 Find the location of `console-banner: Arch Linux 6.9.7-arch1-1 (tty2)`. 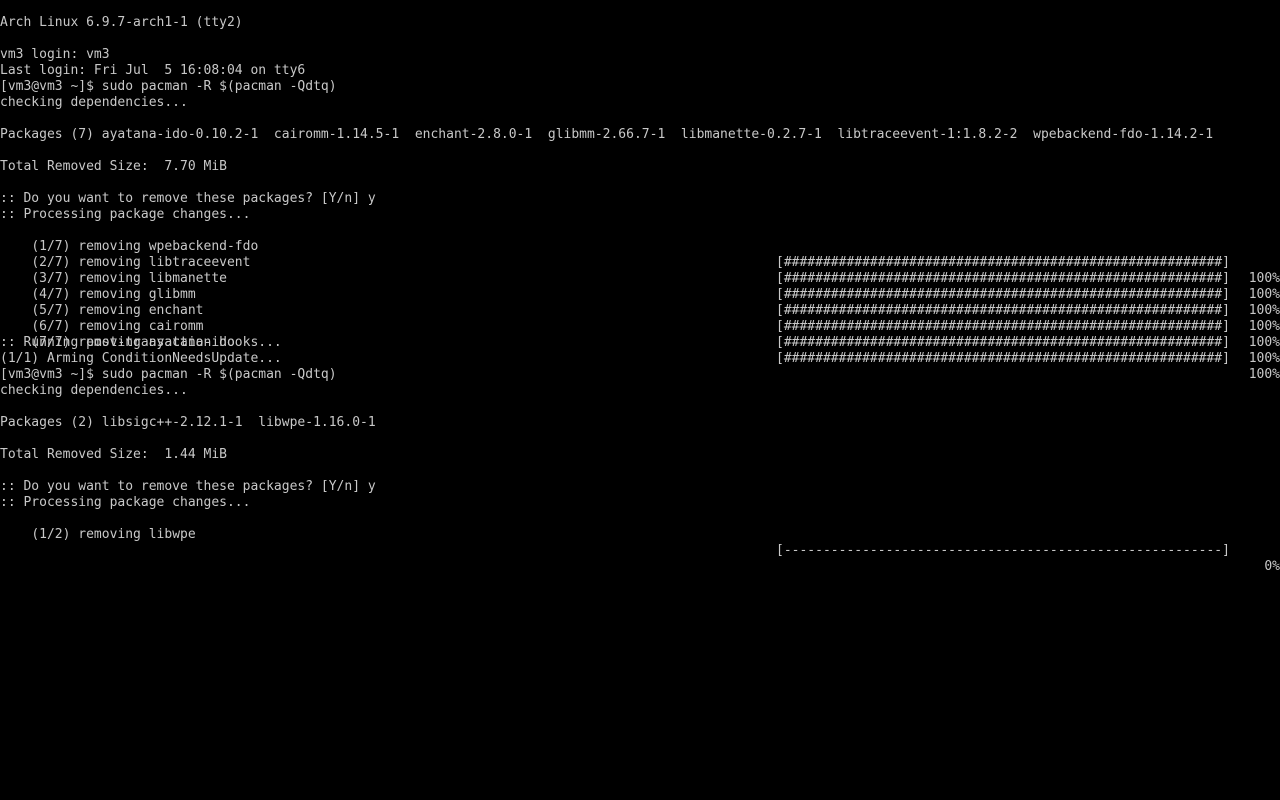

console-banner: Arch Linux 6.9.7-arch1-1 (tty2) is located at coordinates (121, 22).